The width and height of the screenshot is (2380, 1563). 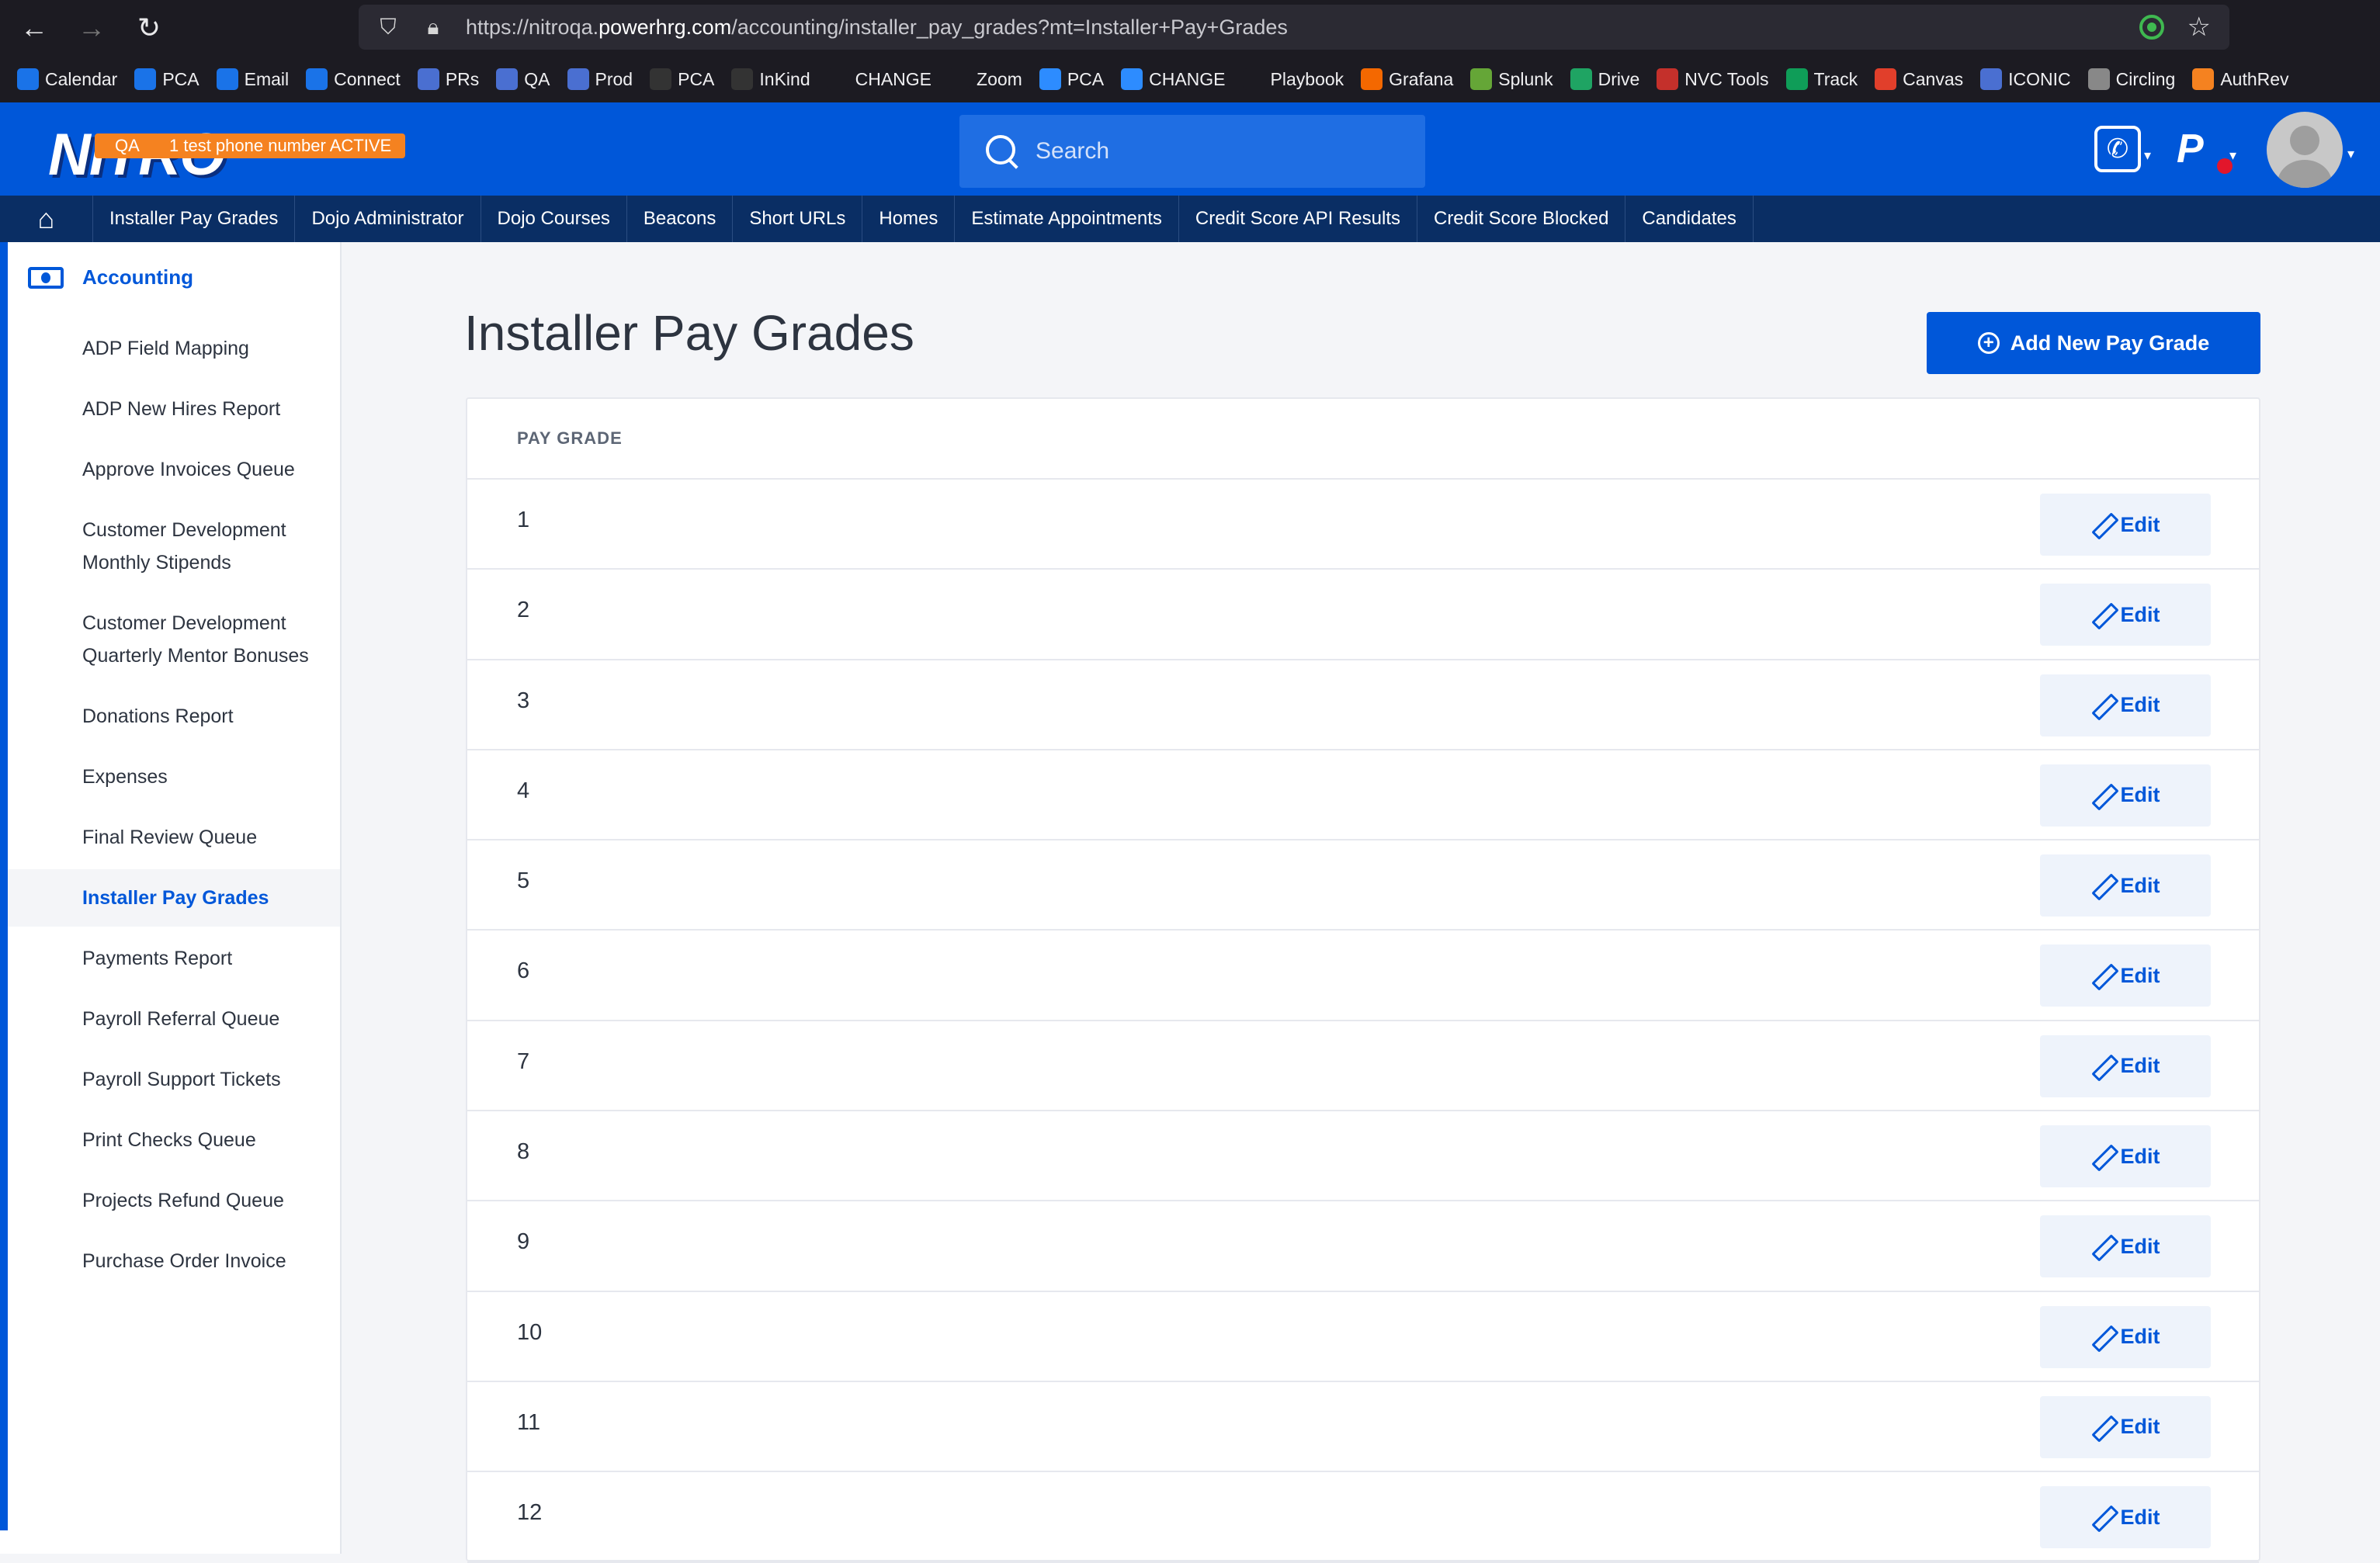 What do you see at coordinates (600, 79) in the screenshot?
I see `bookmark-item: Prod` at bounding box center [600, 79].